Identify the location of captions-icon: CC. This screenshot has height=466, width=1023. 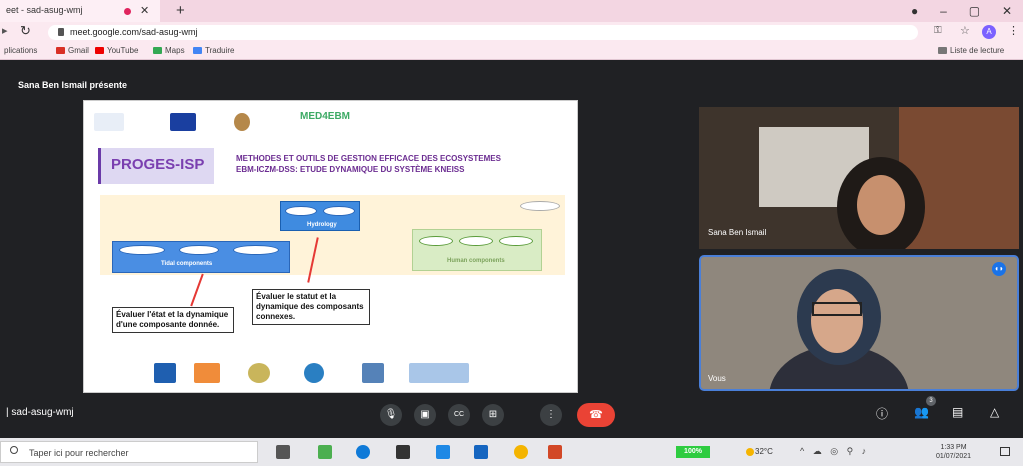
(459, 414).